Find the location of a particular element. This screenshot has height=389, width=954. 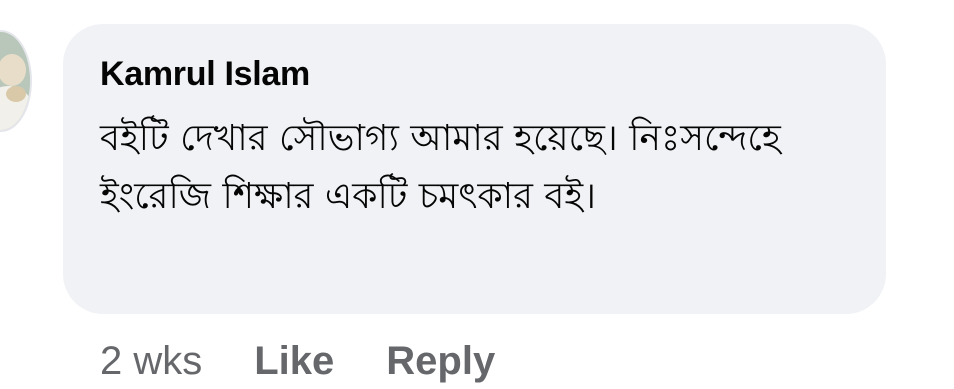

comment-actions: 2 wks Like Reply is located at coordinates (323, 361).